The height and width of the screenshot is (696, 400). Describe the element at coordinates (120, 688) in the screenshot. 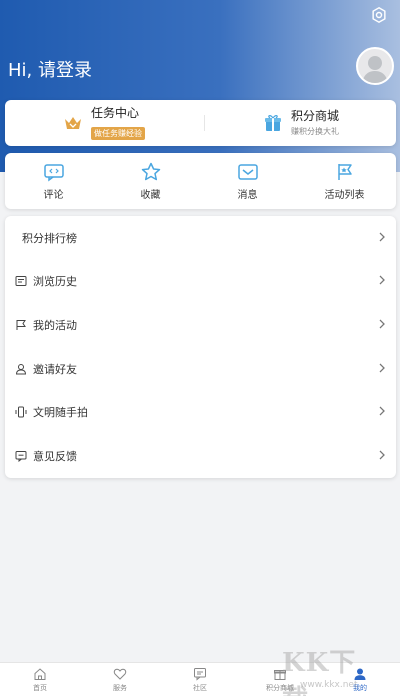

I see `tab-label: 服务` at that location.